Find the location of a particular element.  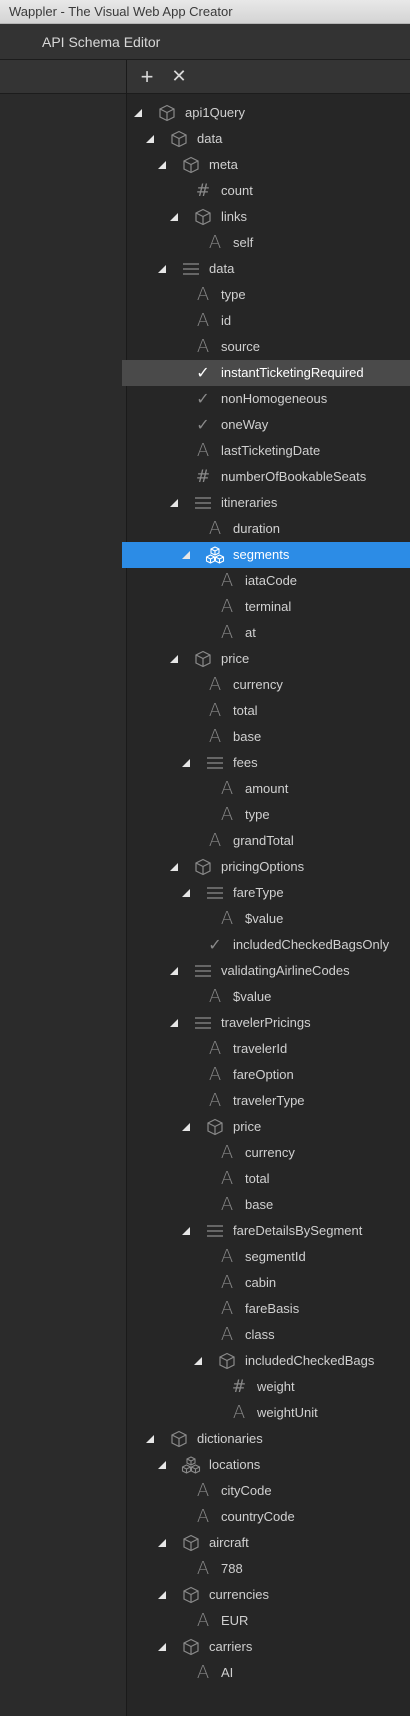

tree-row: Aterminal is located at coordinates (266, 607).